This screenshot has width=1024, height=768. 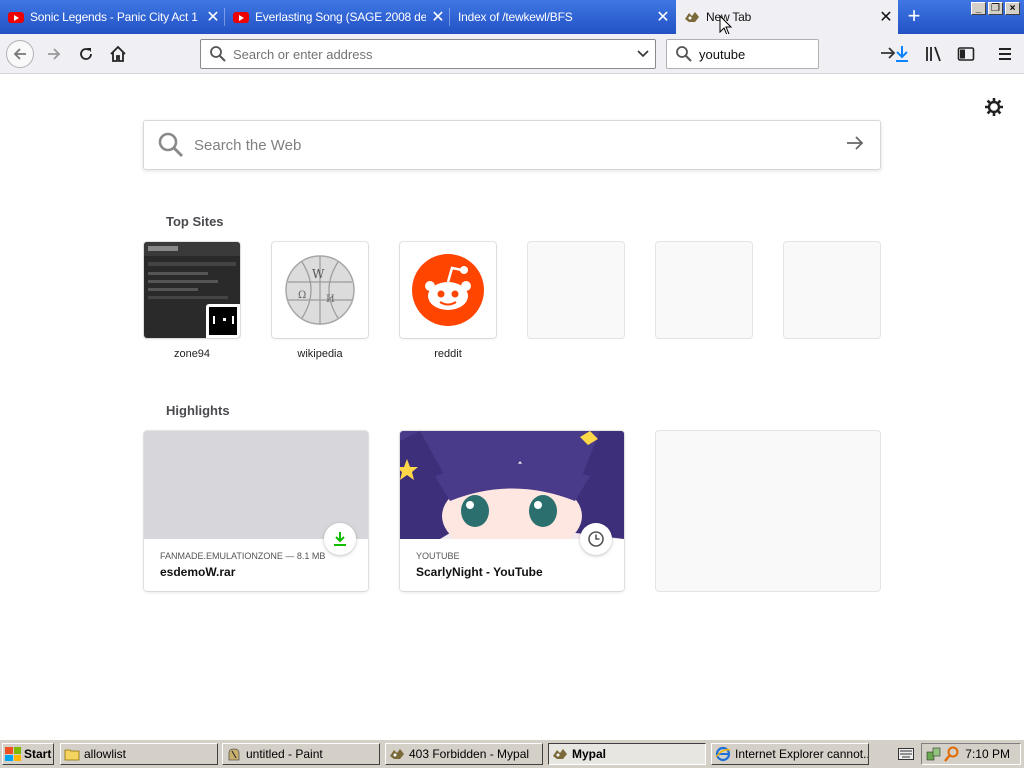 What do you see at coordinates (787, 54) in the screenshot?
I see `search-input` at bounding box center [787, 54].